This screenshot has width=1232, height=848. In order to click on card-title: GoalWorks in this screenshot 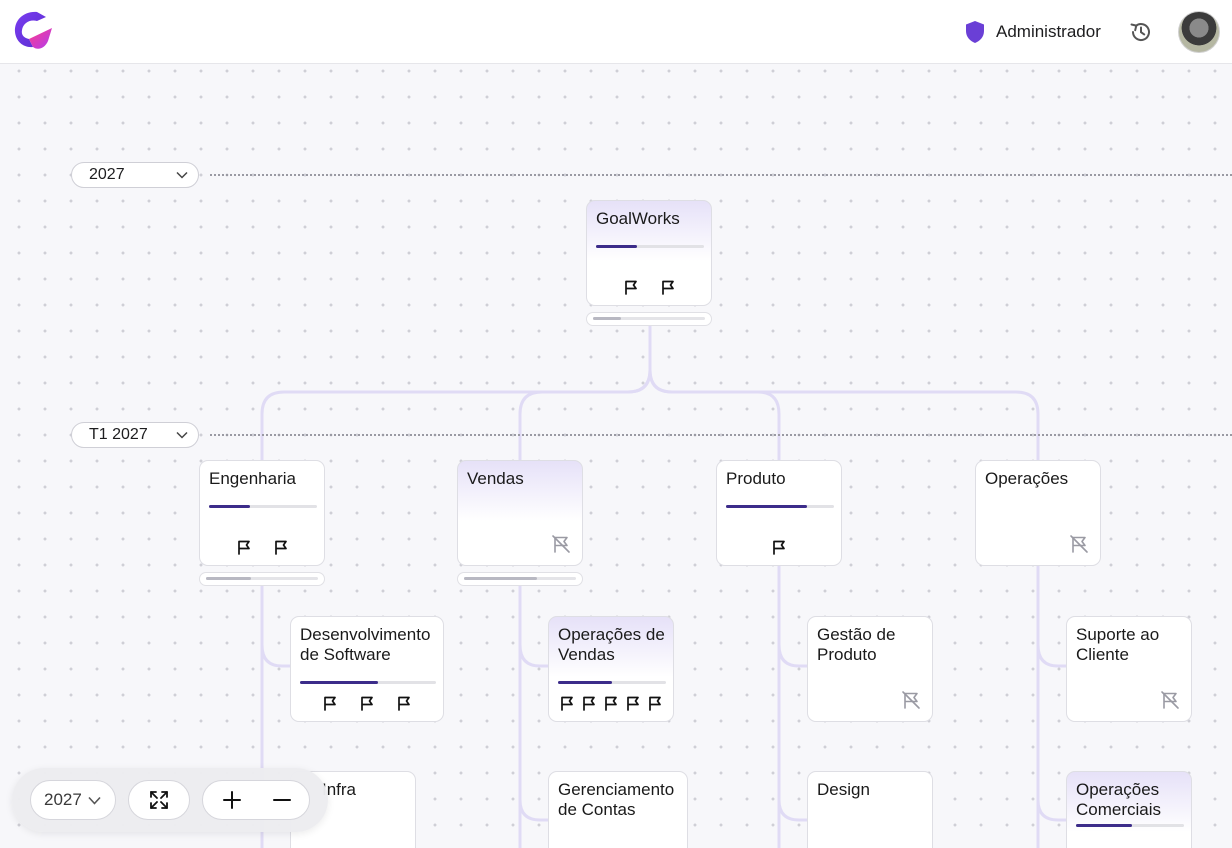, I will do `click(638, 218)`.